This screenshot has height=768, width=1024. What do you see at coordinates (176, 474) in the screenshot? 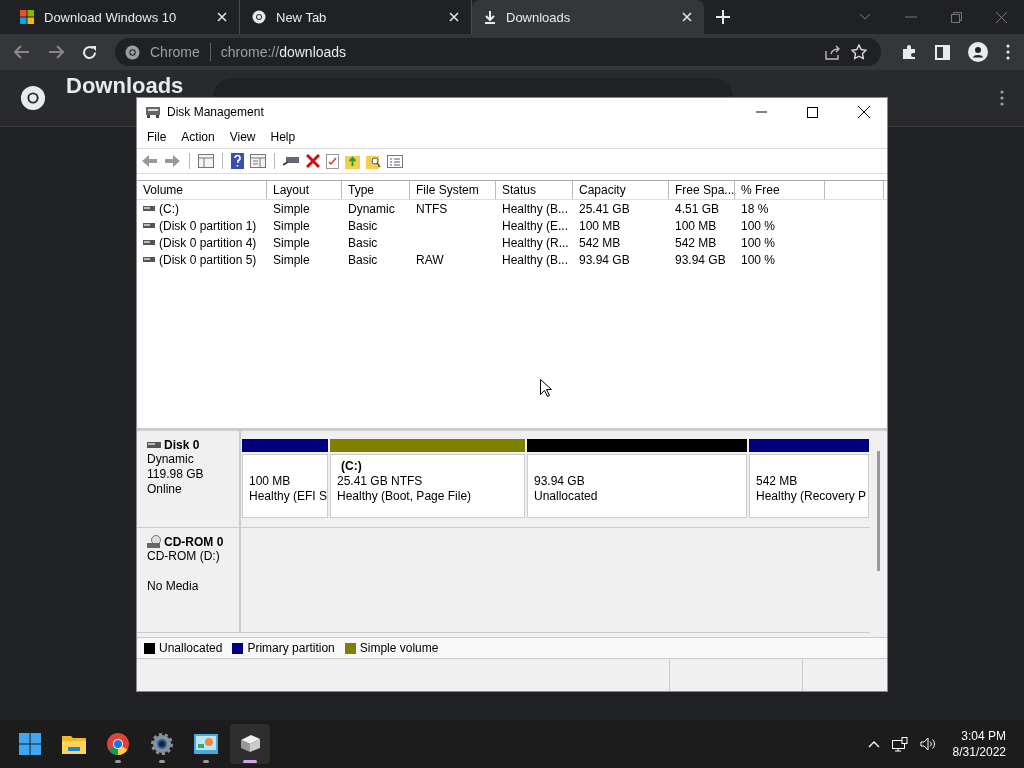
I see `disk-detail: 119.98 GB` at bounding box center [176, 474].